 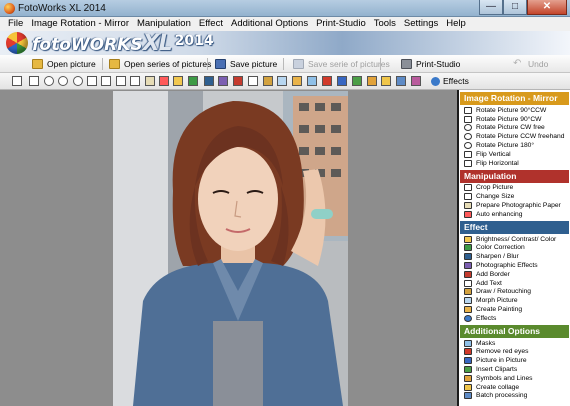 What do you see at coordinates (17, 81) in the screenshot?
I see `rotate-ccw-icon` at bounding box center [17, 81].